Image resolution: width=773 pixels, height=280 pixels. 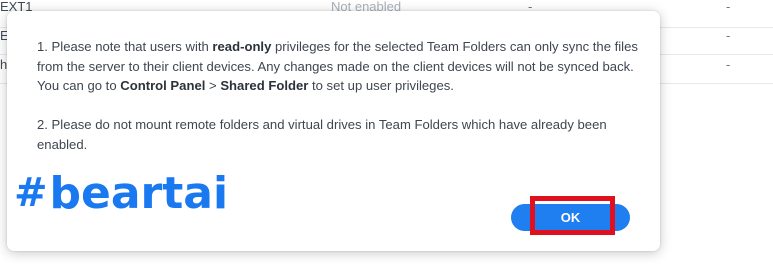 I want to click on ok-button: OK, so click(x=570, y=217).